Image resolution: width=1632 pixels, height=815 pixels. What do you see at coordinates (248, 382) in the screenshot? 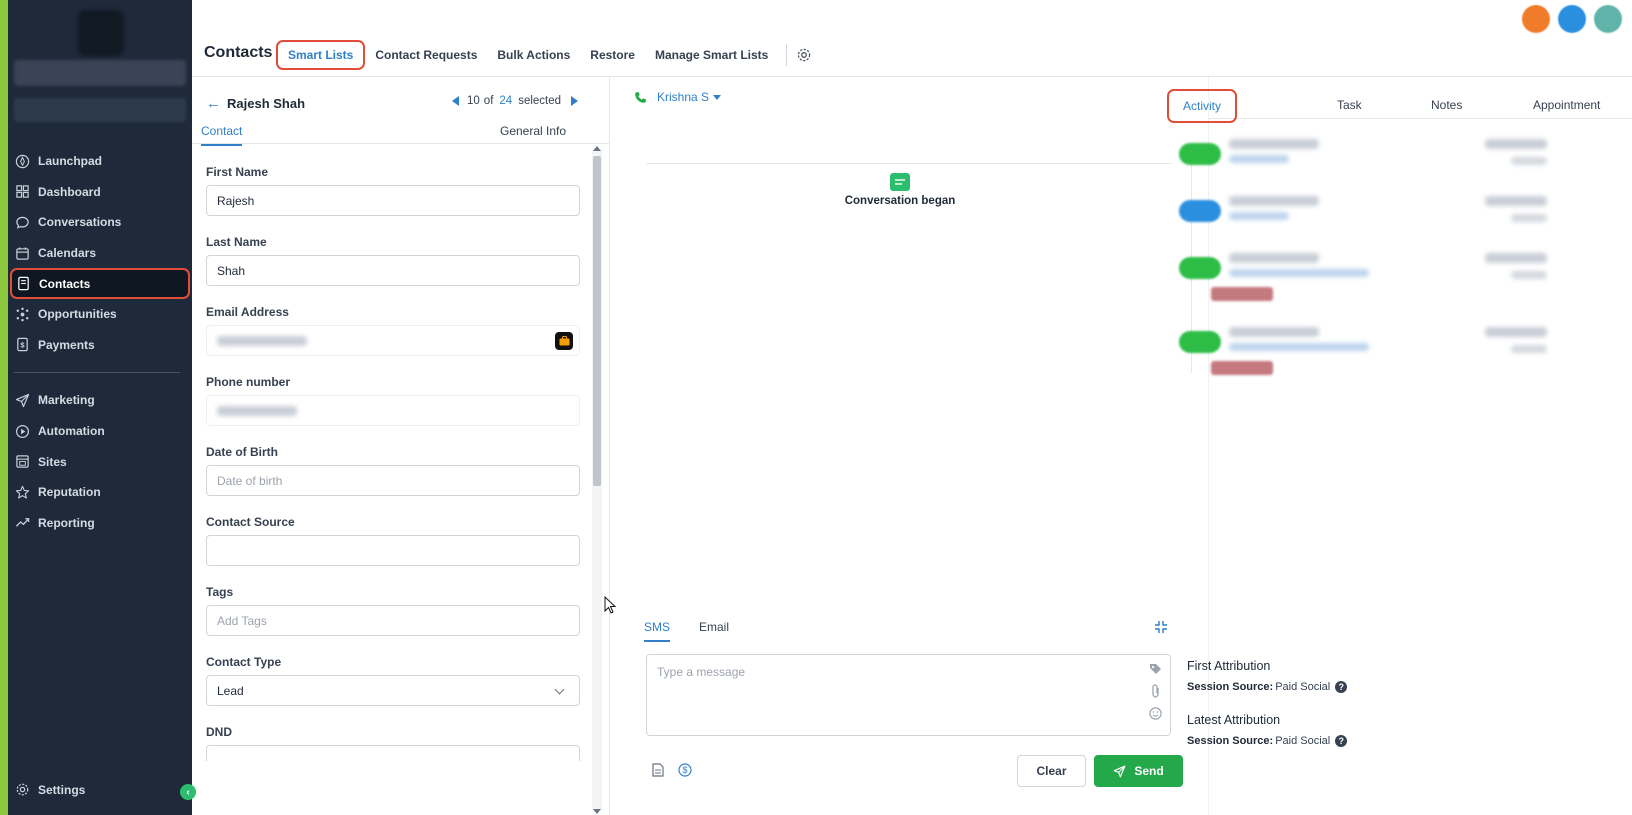
I see `phone-label: Phone number` at bounding box center [248, 382].